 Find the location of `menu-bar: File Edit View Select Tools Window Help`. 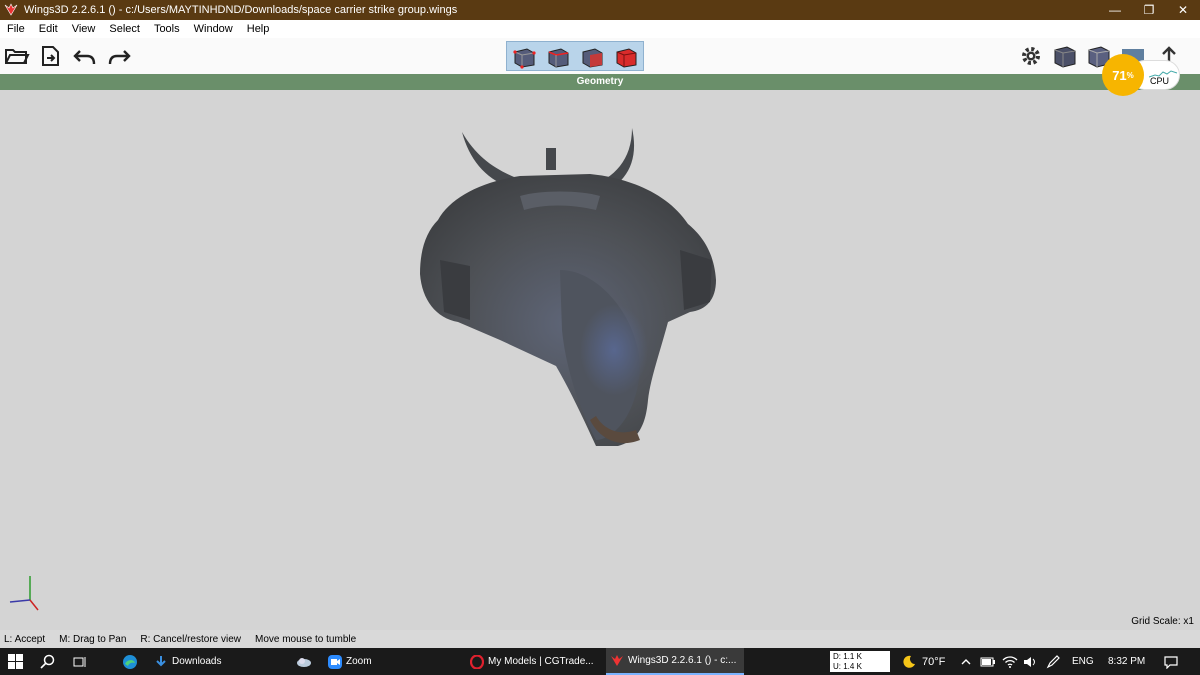

menu-bar: File Edit View Select Tools Window Help is located at coordinates (600, 29).